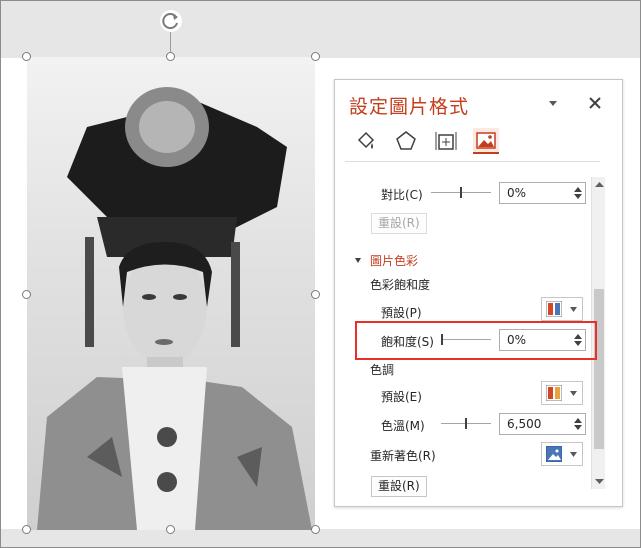 The image size is (641, 548). I want to click on fill-line-icon, so click(366, 141).